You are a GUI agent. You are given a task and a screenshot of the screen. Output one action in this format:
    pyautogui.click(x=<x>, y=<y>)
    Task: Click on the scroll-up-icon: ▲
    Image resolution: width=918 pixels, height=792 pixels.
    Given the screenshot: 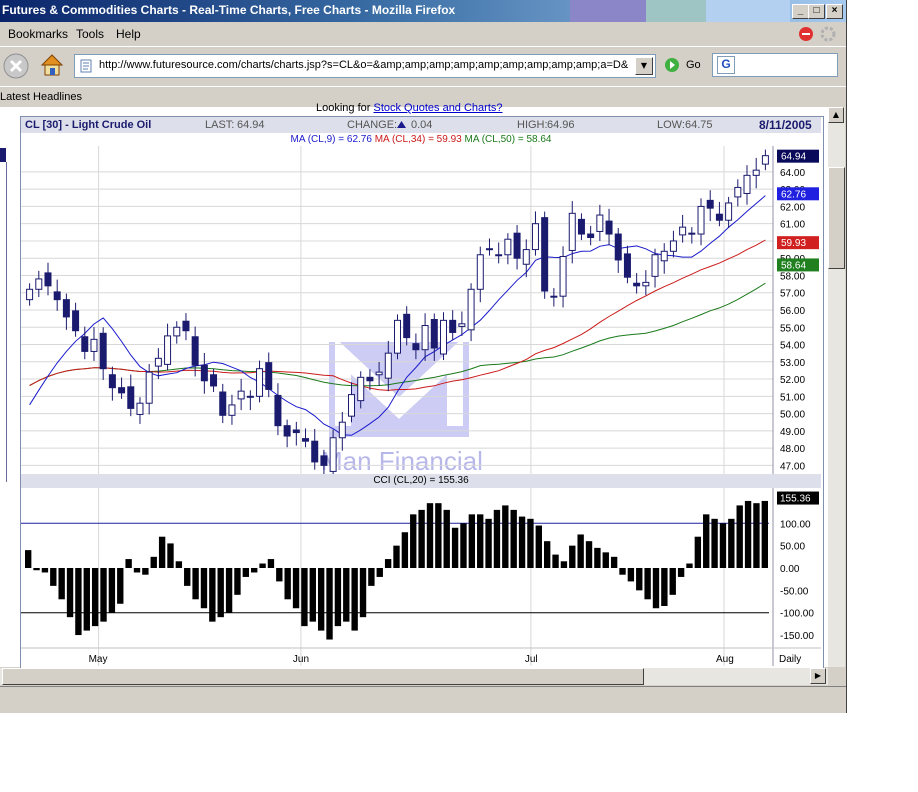 What is the action you would take?
    pyautogui.click(x=836, y=115)
    